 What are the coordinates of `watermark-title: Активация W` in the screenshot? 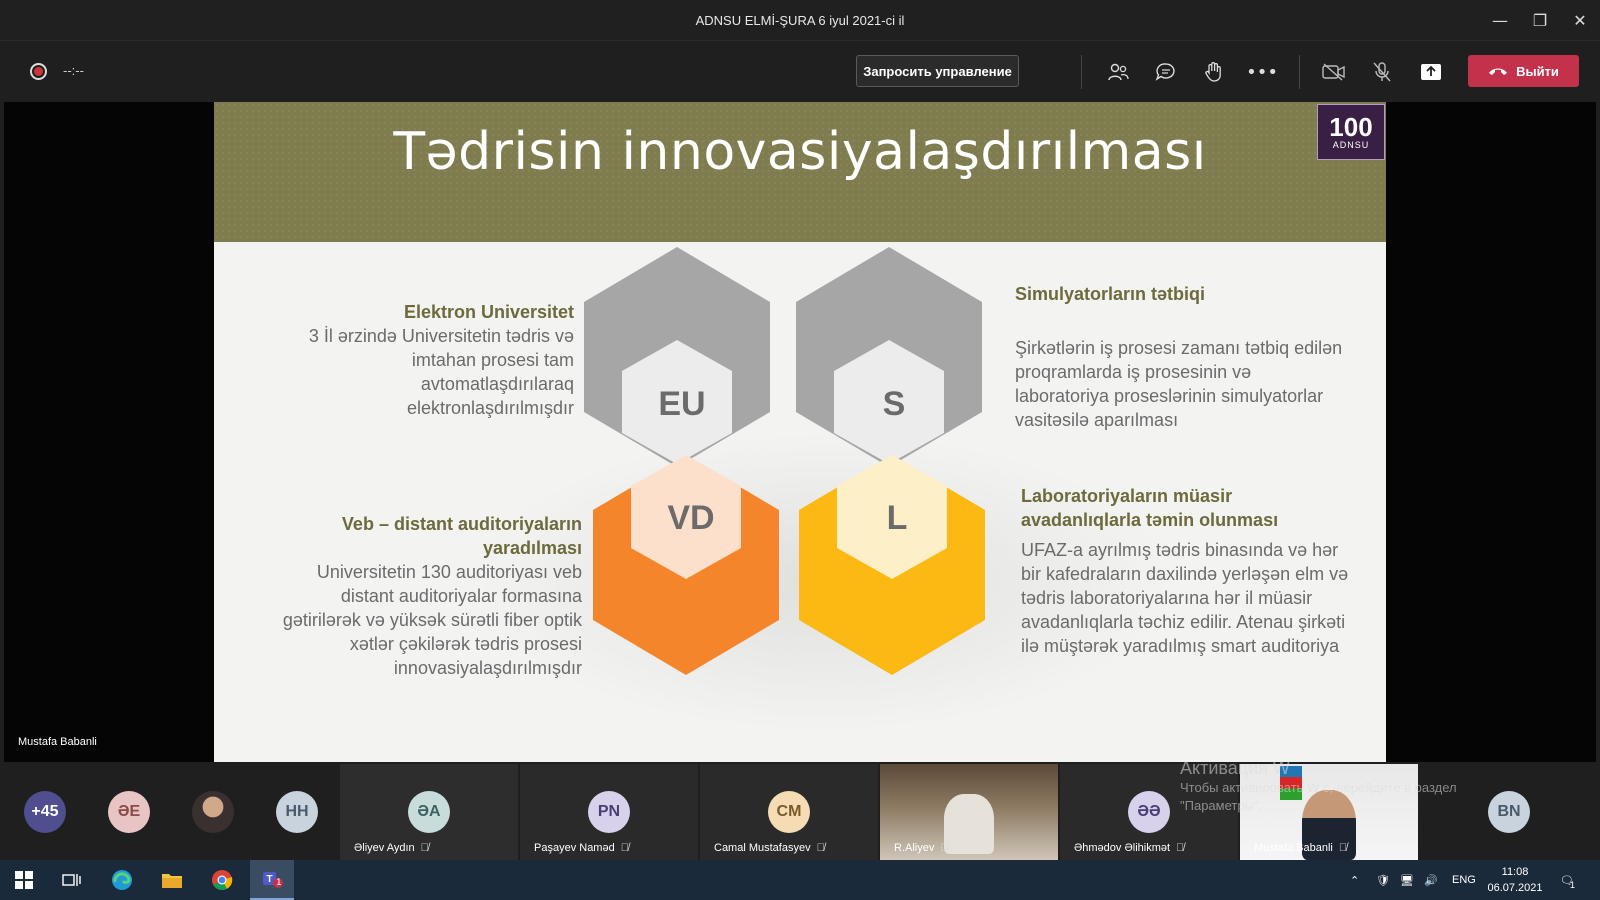 It's located at (1235, 768).